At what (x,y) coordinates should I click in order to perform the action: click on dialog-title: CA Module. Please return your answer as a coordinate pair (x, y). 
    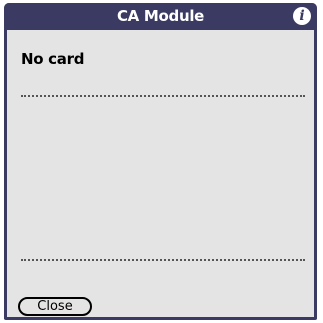
    Looking at the image, I should click on (160, 16).